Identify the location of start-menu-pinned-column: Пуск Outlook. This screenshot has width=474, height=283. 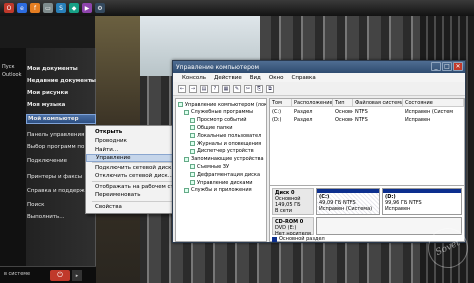
(13, 165).